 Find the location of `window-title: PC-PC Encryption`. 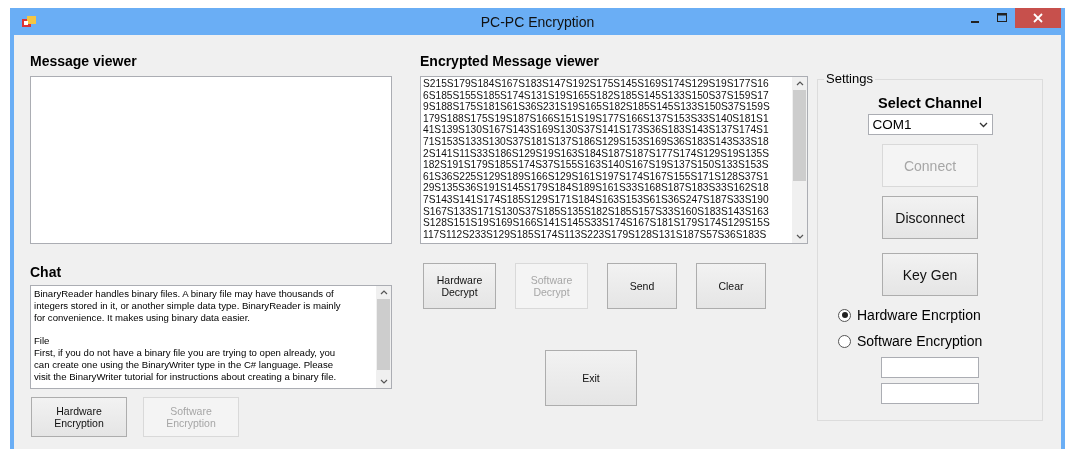

window-title: PC-PC Encryption is located at coordinates (537, 21).